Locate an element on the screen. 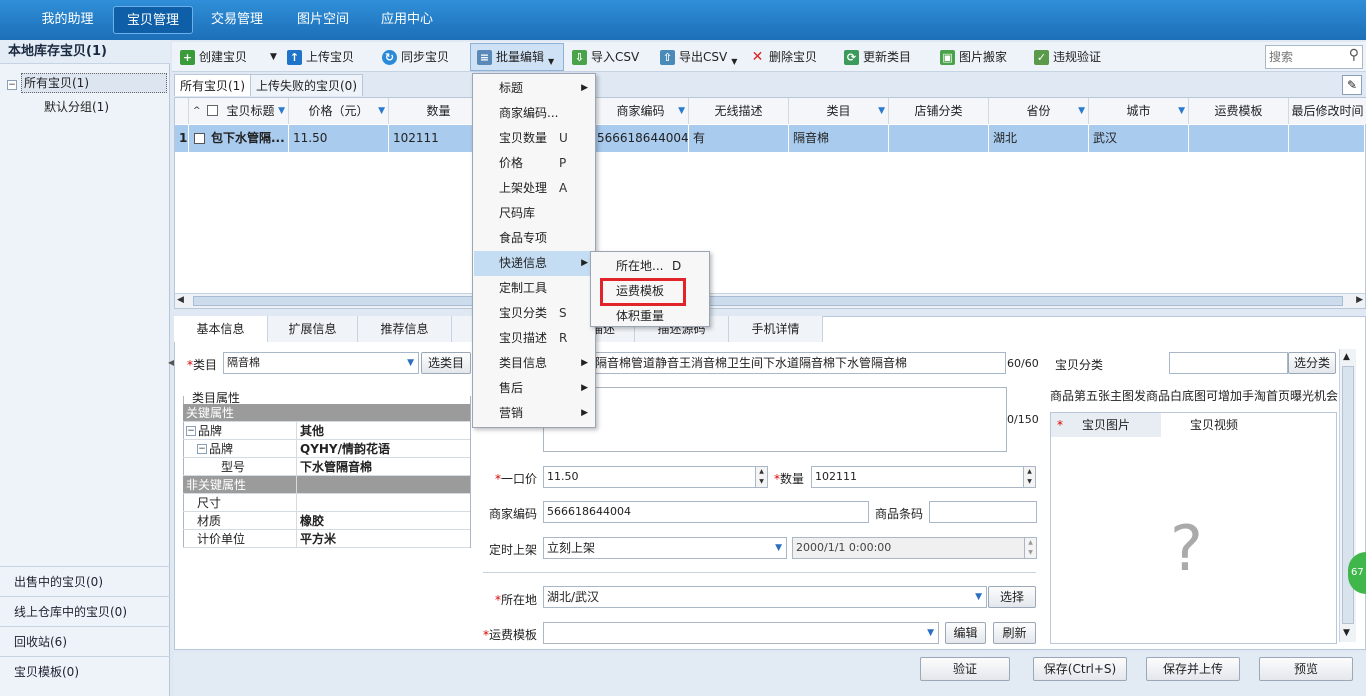  tree-item-default-group: 默认分组(1) is located at coordinates (76, 106).